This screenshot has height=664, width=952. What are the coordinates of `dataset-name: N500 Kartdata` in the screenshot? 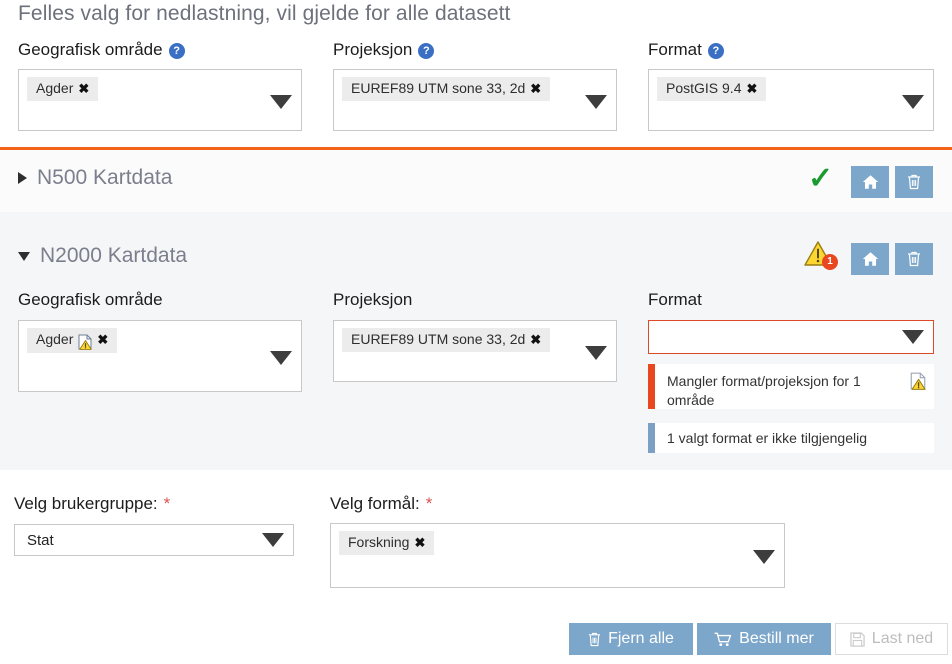 It's located at (105, 177).